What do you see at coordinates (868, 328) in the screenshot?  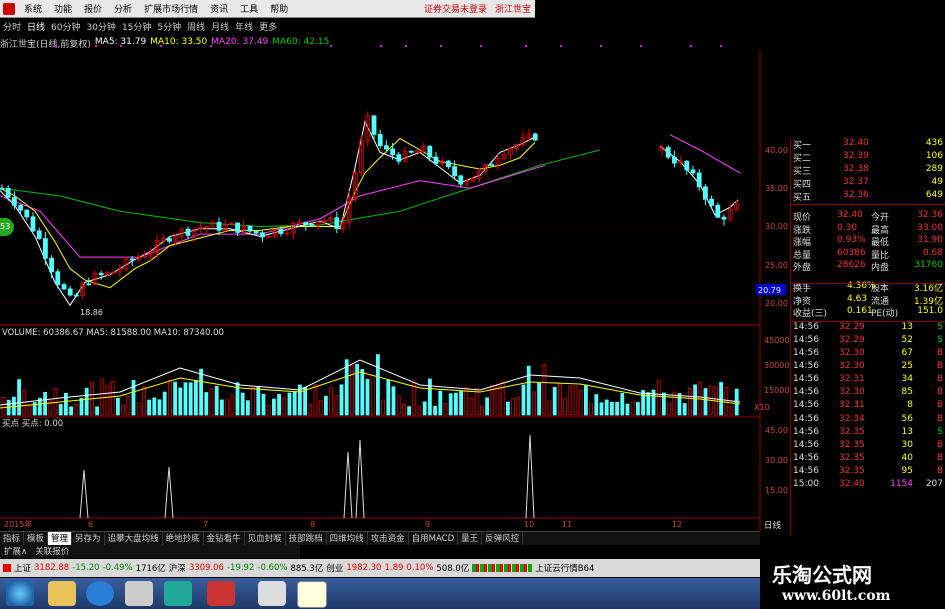 I see `tick-row: 14:56 32.29 13 S` at bounding box center [868, 328].